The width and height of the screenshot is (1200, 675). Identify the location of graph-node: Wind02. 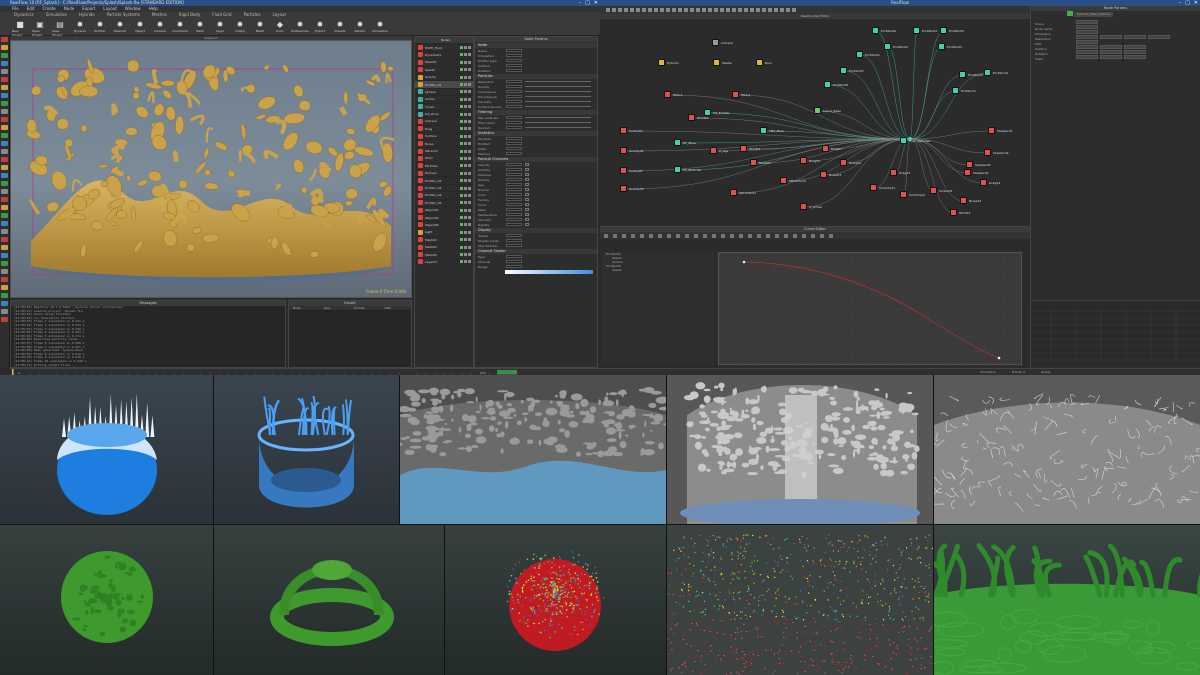
(698, 117).